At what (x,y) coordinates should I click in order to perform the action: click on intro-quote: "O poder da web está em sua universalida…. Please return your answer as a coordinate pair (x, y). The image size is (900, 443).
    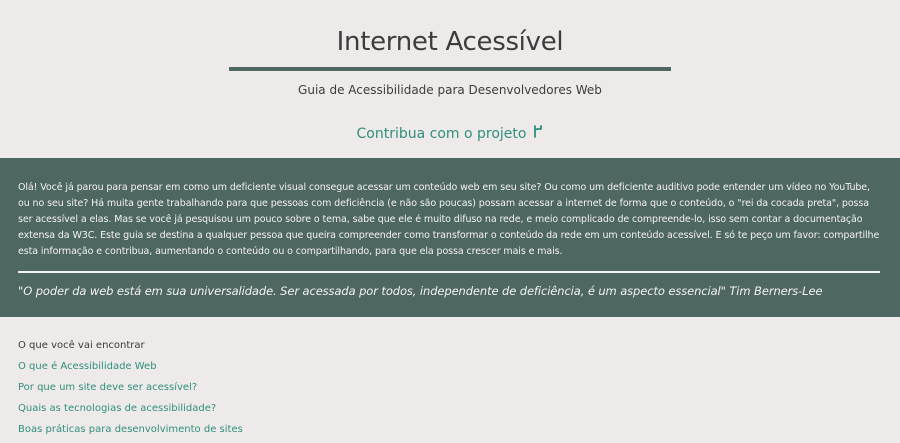
    Looking at the image, I should click on (420, 291).